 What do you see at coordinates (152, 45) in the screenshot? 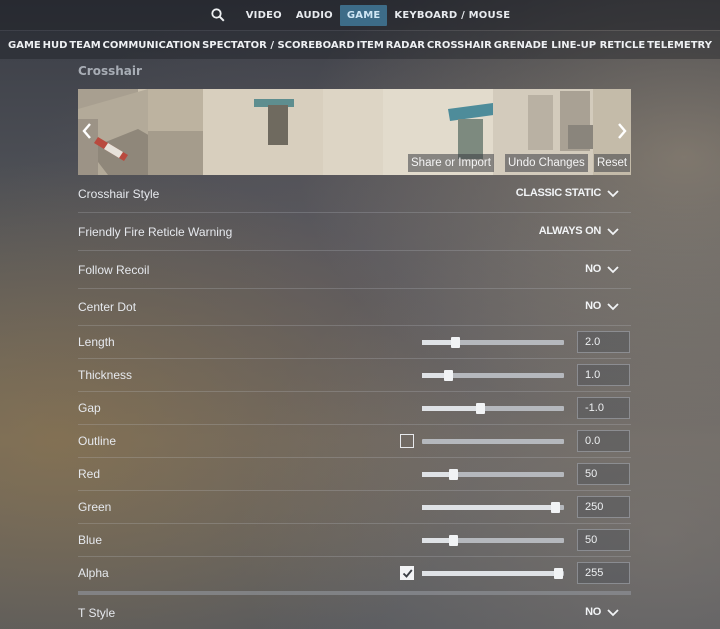
I see `subtab-communication: COMMUNICATION` at bounding box center [152, 45].